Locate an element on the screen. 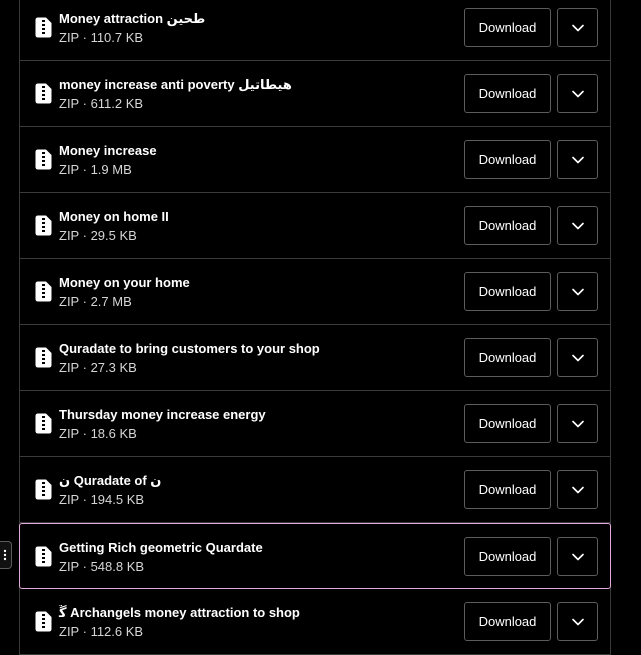 The height and width of the screenshot is (655, 641). drag-handle is located at coordinates (6, 555).